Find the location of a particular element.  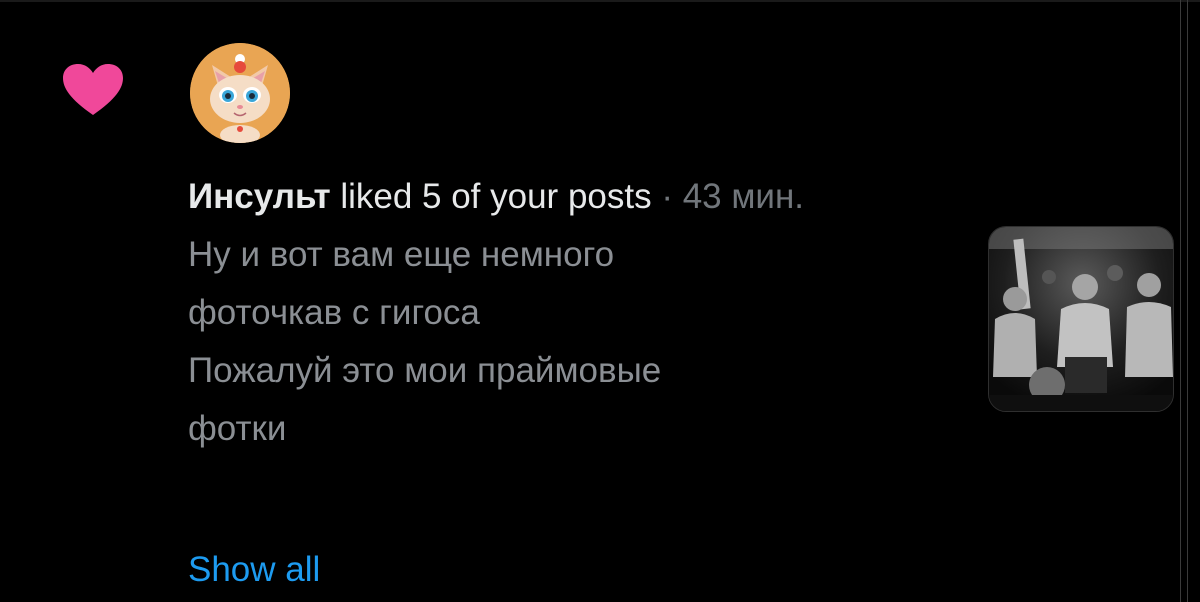

notification-headline: Инсульт liked 5 of your posts · 43 мин. is located at coordinates (558, 197).